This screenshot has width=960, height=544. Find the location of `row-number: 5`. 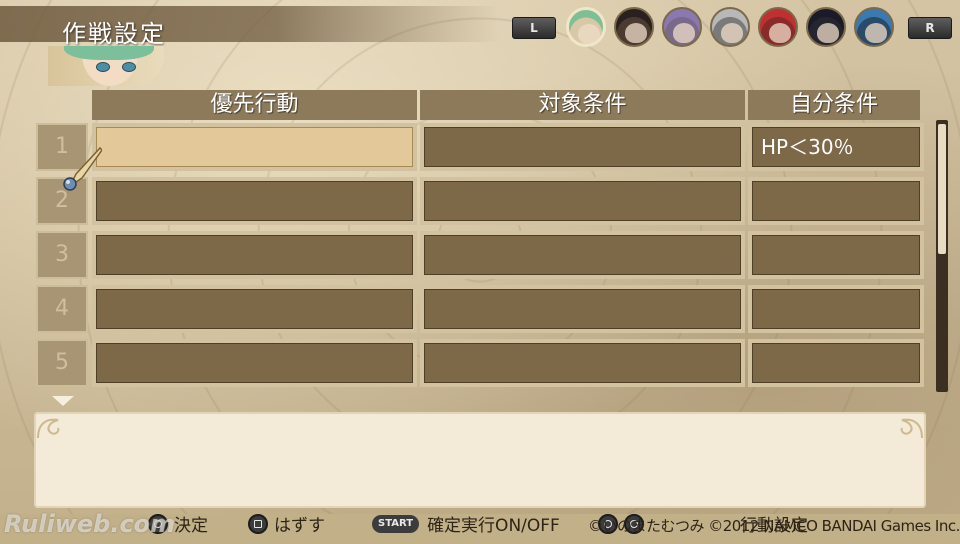

row-number: 5 is located at coordinates (62, 363).